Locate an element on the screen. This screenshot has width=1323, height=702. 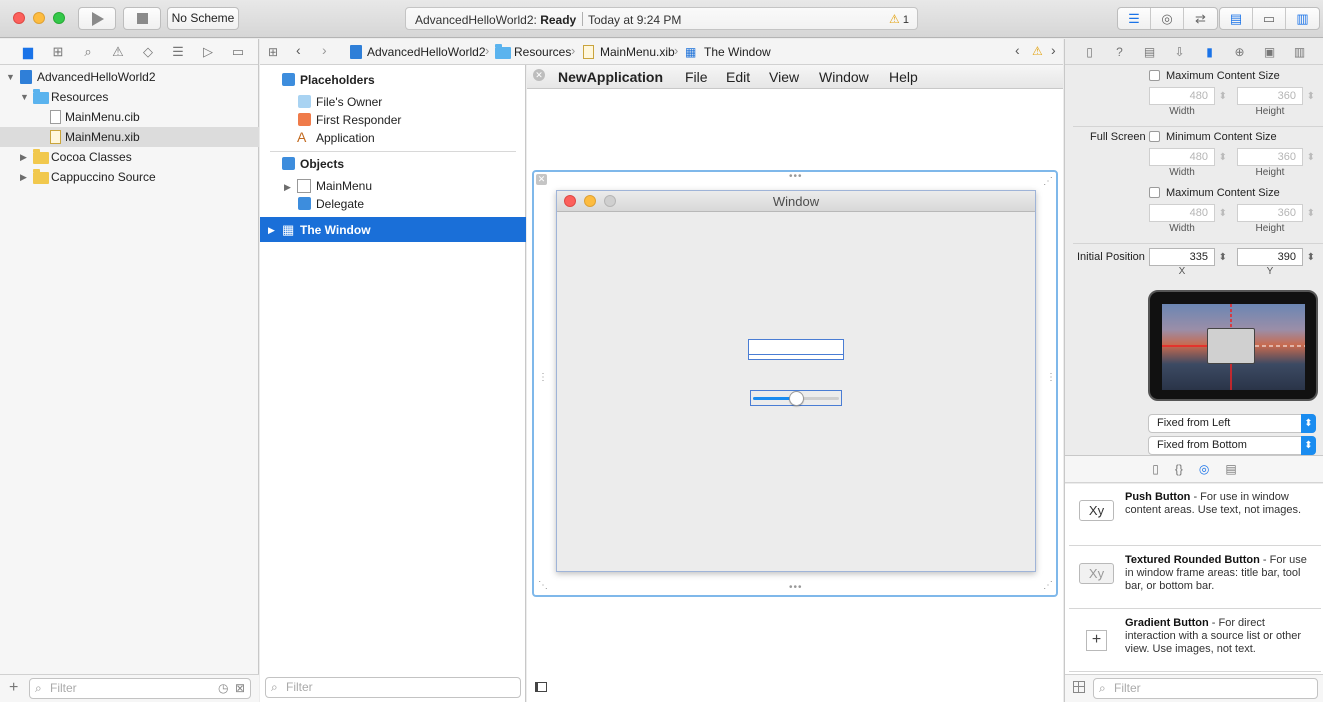
resize-handle-top-right: ⋰ is located at coordinates (1048, 181).